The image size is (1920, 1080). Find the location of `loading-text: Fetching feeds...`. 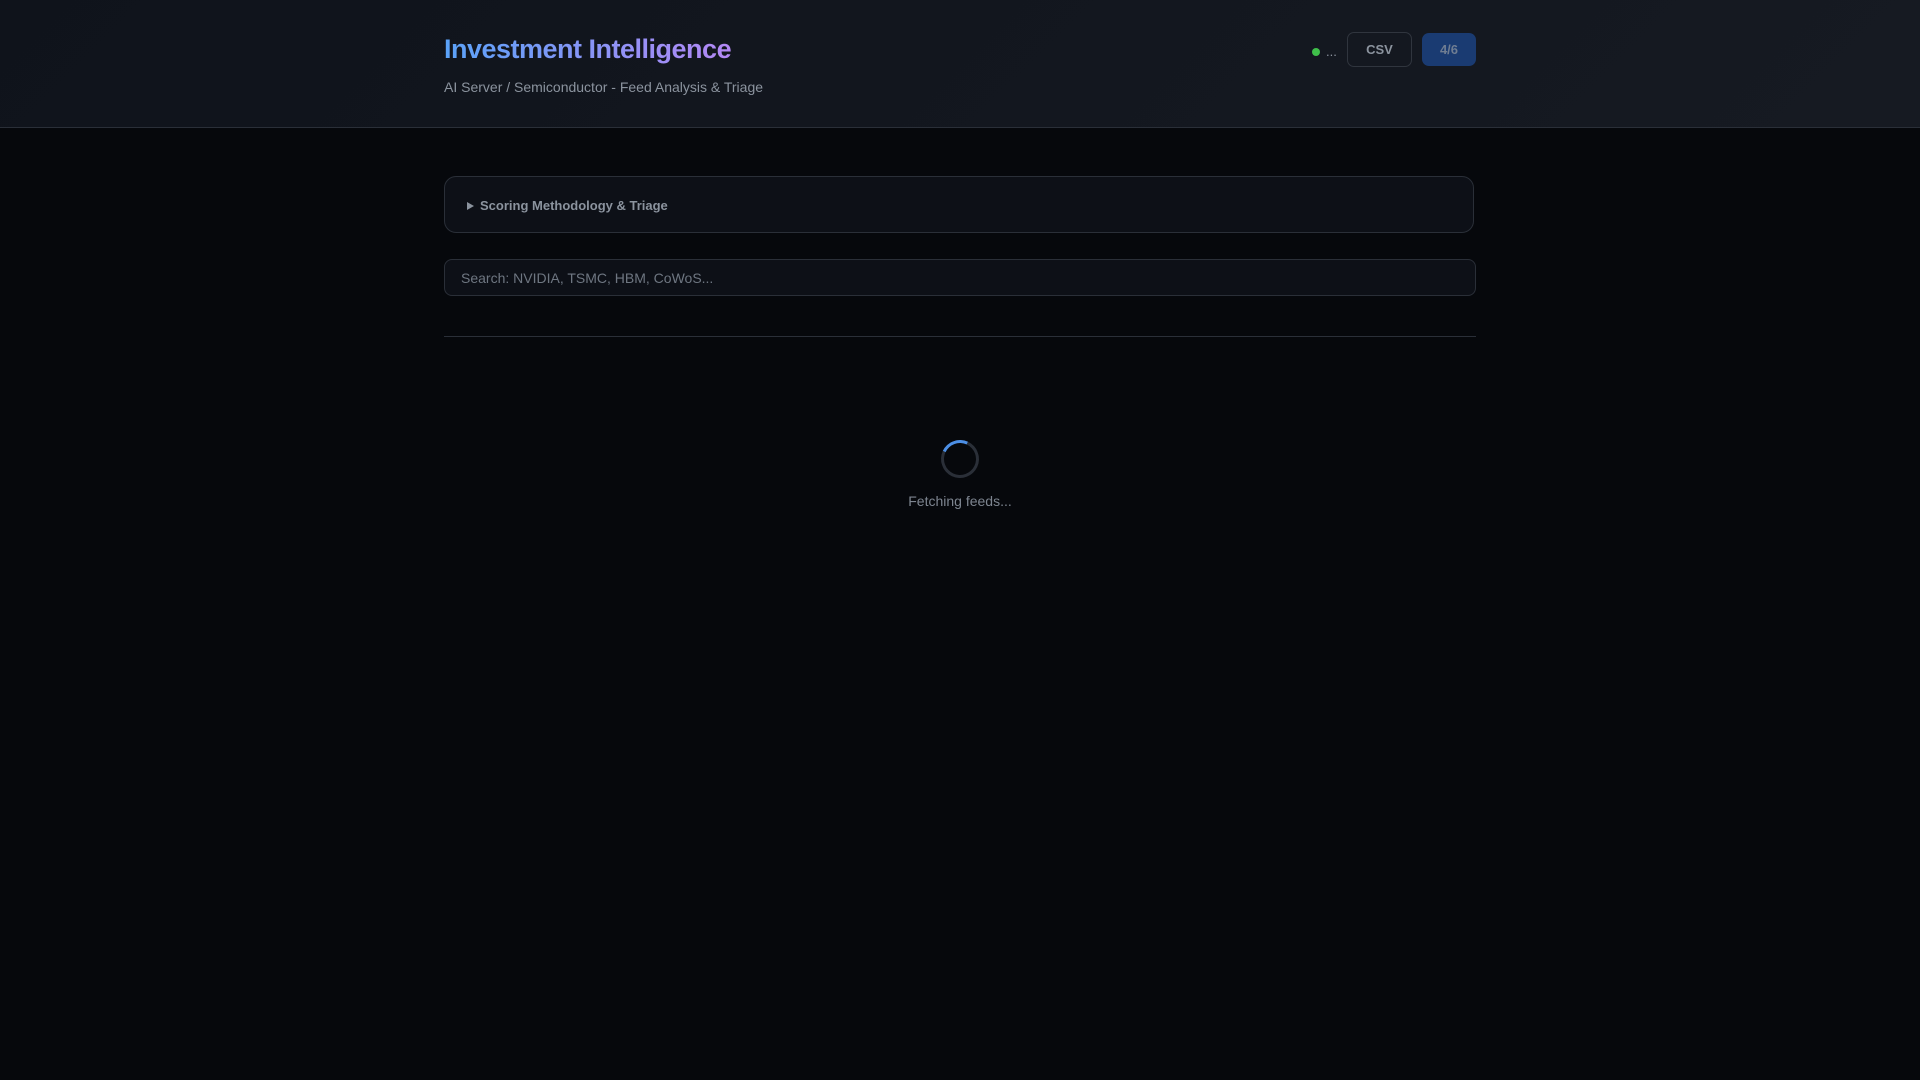

loading-text: Fetching feeds... is located at coordinates (960, 501).